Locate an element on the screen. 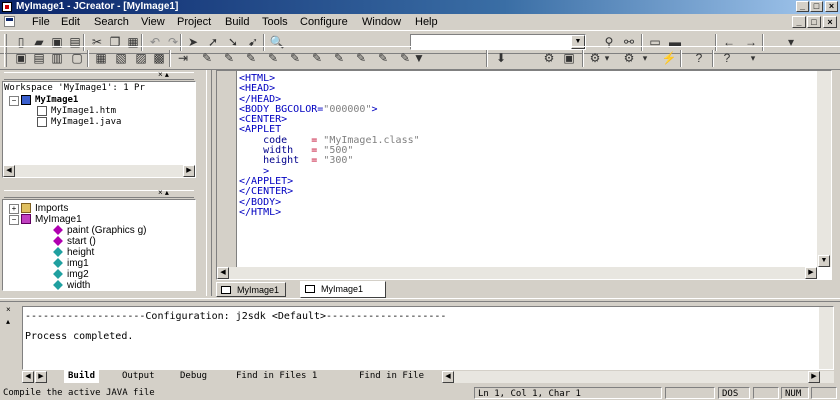  output-horizontal-scrollbar: ◀ ▶ is located at coordinates (638, 377).